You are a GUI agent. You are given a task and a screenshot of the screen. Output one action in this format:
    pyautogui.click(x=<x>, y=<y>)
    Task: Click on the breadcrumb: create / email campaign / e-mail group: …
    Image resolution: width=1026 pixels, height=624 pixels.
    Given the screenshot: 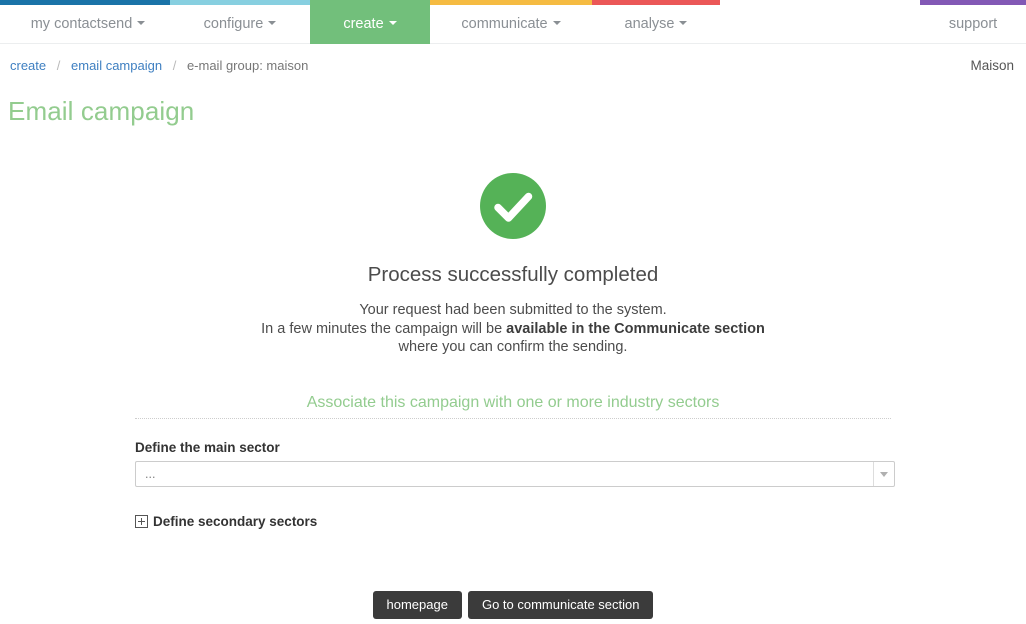 What is the action you would take?
    pyautogui.click(x=159, y=65)
    